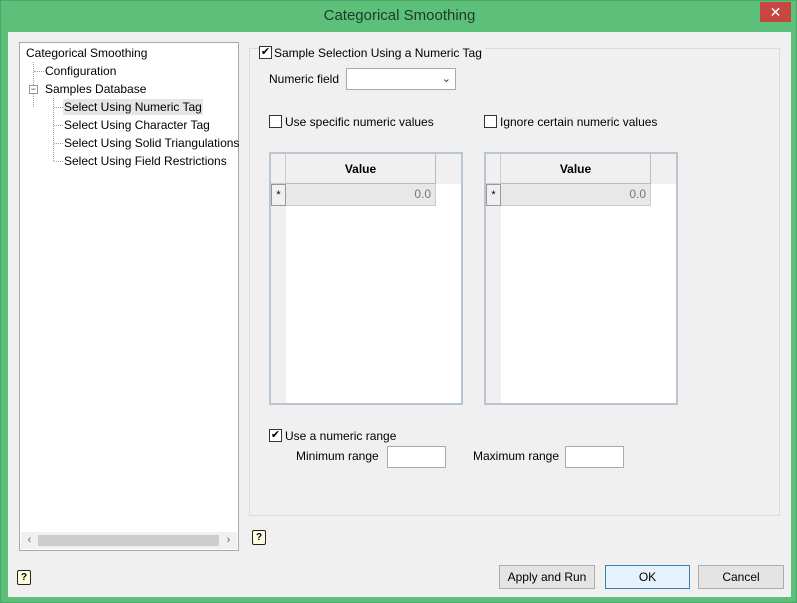 Image resolution: width=797 pixels, height=603 pixels. Describe the element at coordinates (446, 79) in the screenshot. I see `chevron-down-icon: ⌄` at that location.